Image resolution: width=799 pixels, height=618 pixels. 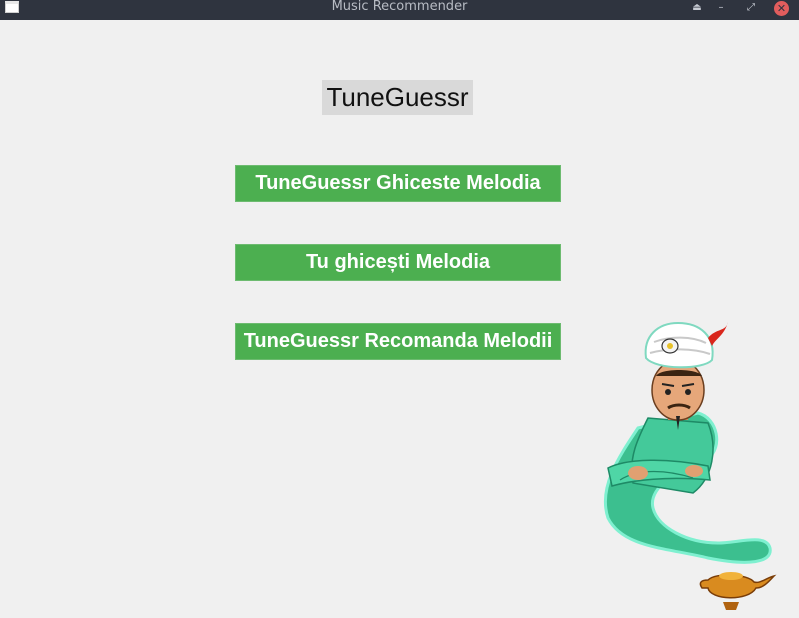 What do you see at coordinates (398, 262) in the screenshot?
I see `you-guess-button: Tu ghicești Melodia` at bounding box center [398, 262].